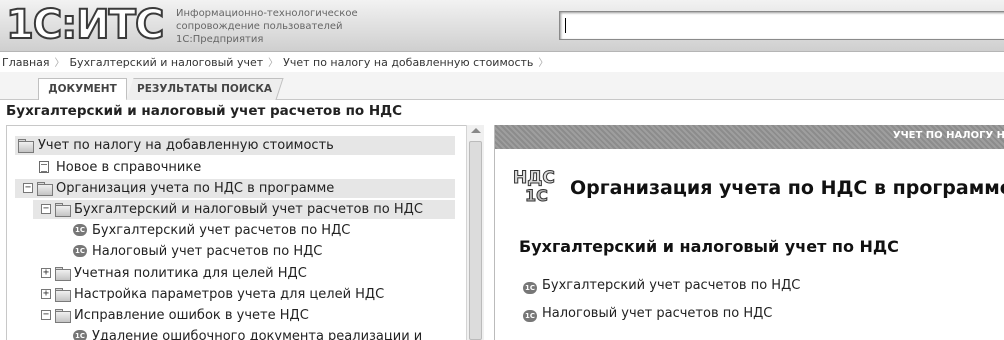  I want to click on document-strip-title: УЧЕТ ПО НАЛОГУ Н, so click(948, 135).